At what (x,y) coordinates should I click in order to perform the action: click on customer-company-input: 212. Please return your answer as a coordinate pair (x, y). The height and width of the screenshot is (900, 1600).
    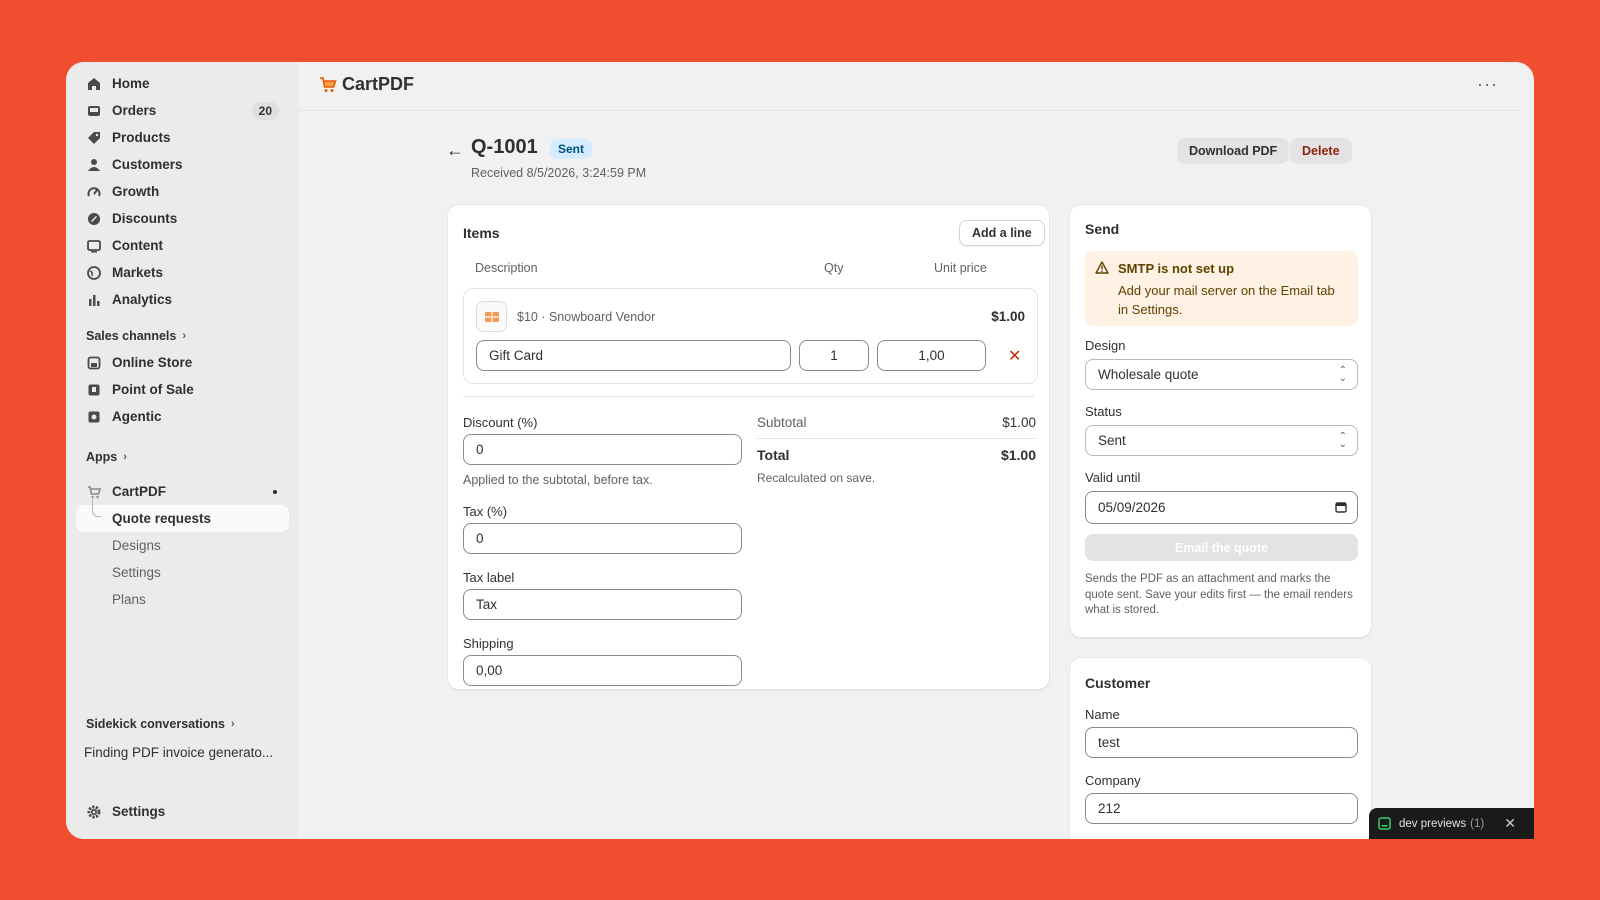
    Looking at the image, I should click on (1221, 808).